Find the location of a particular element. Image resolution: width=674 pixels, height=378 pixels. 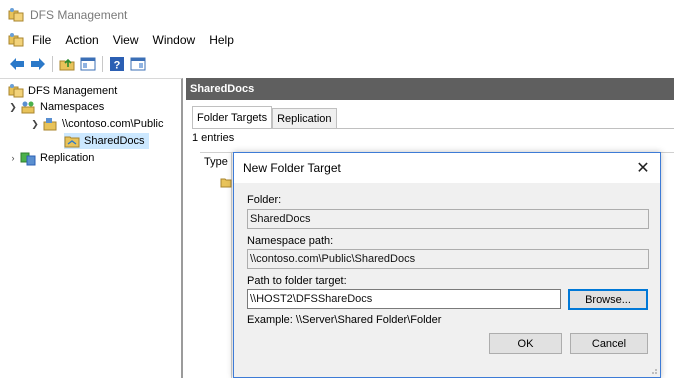

up-one-level-button is located at coordinates (67, 64).